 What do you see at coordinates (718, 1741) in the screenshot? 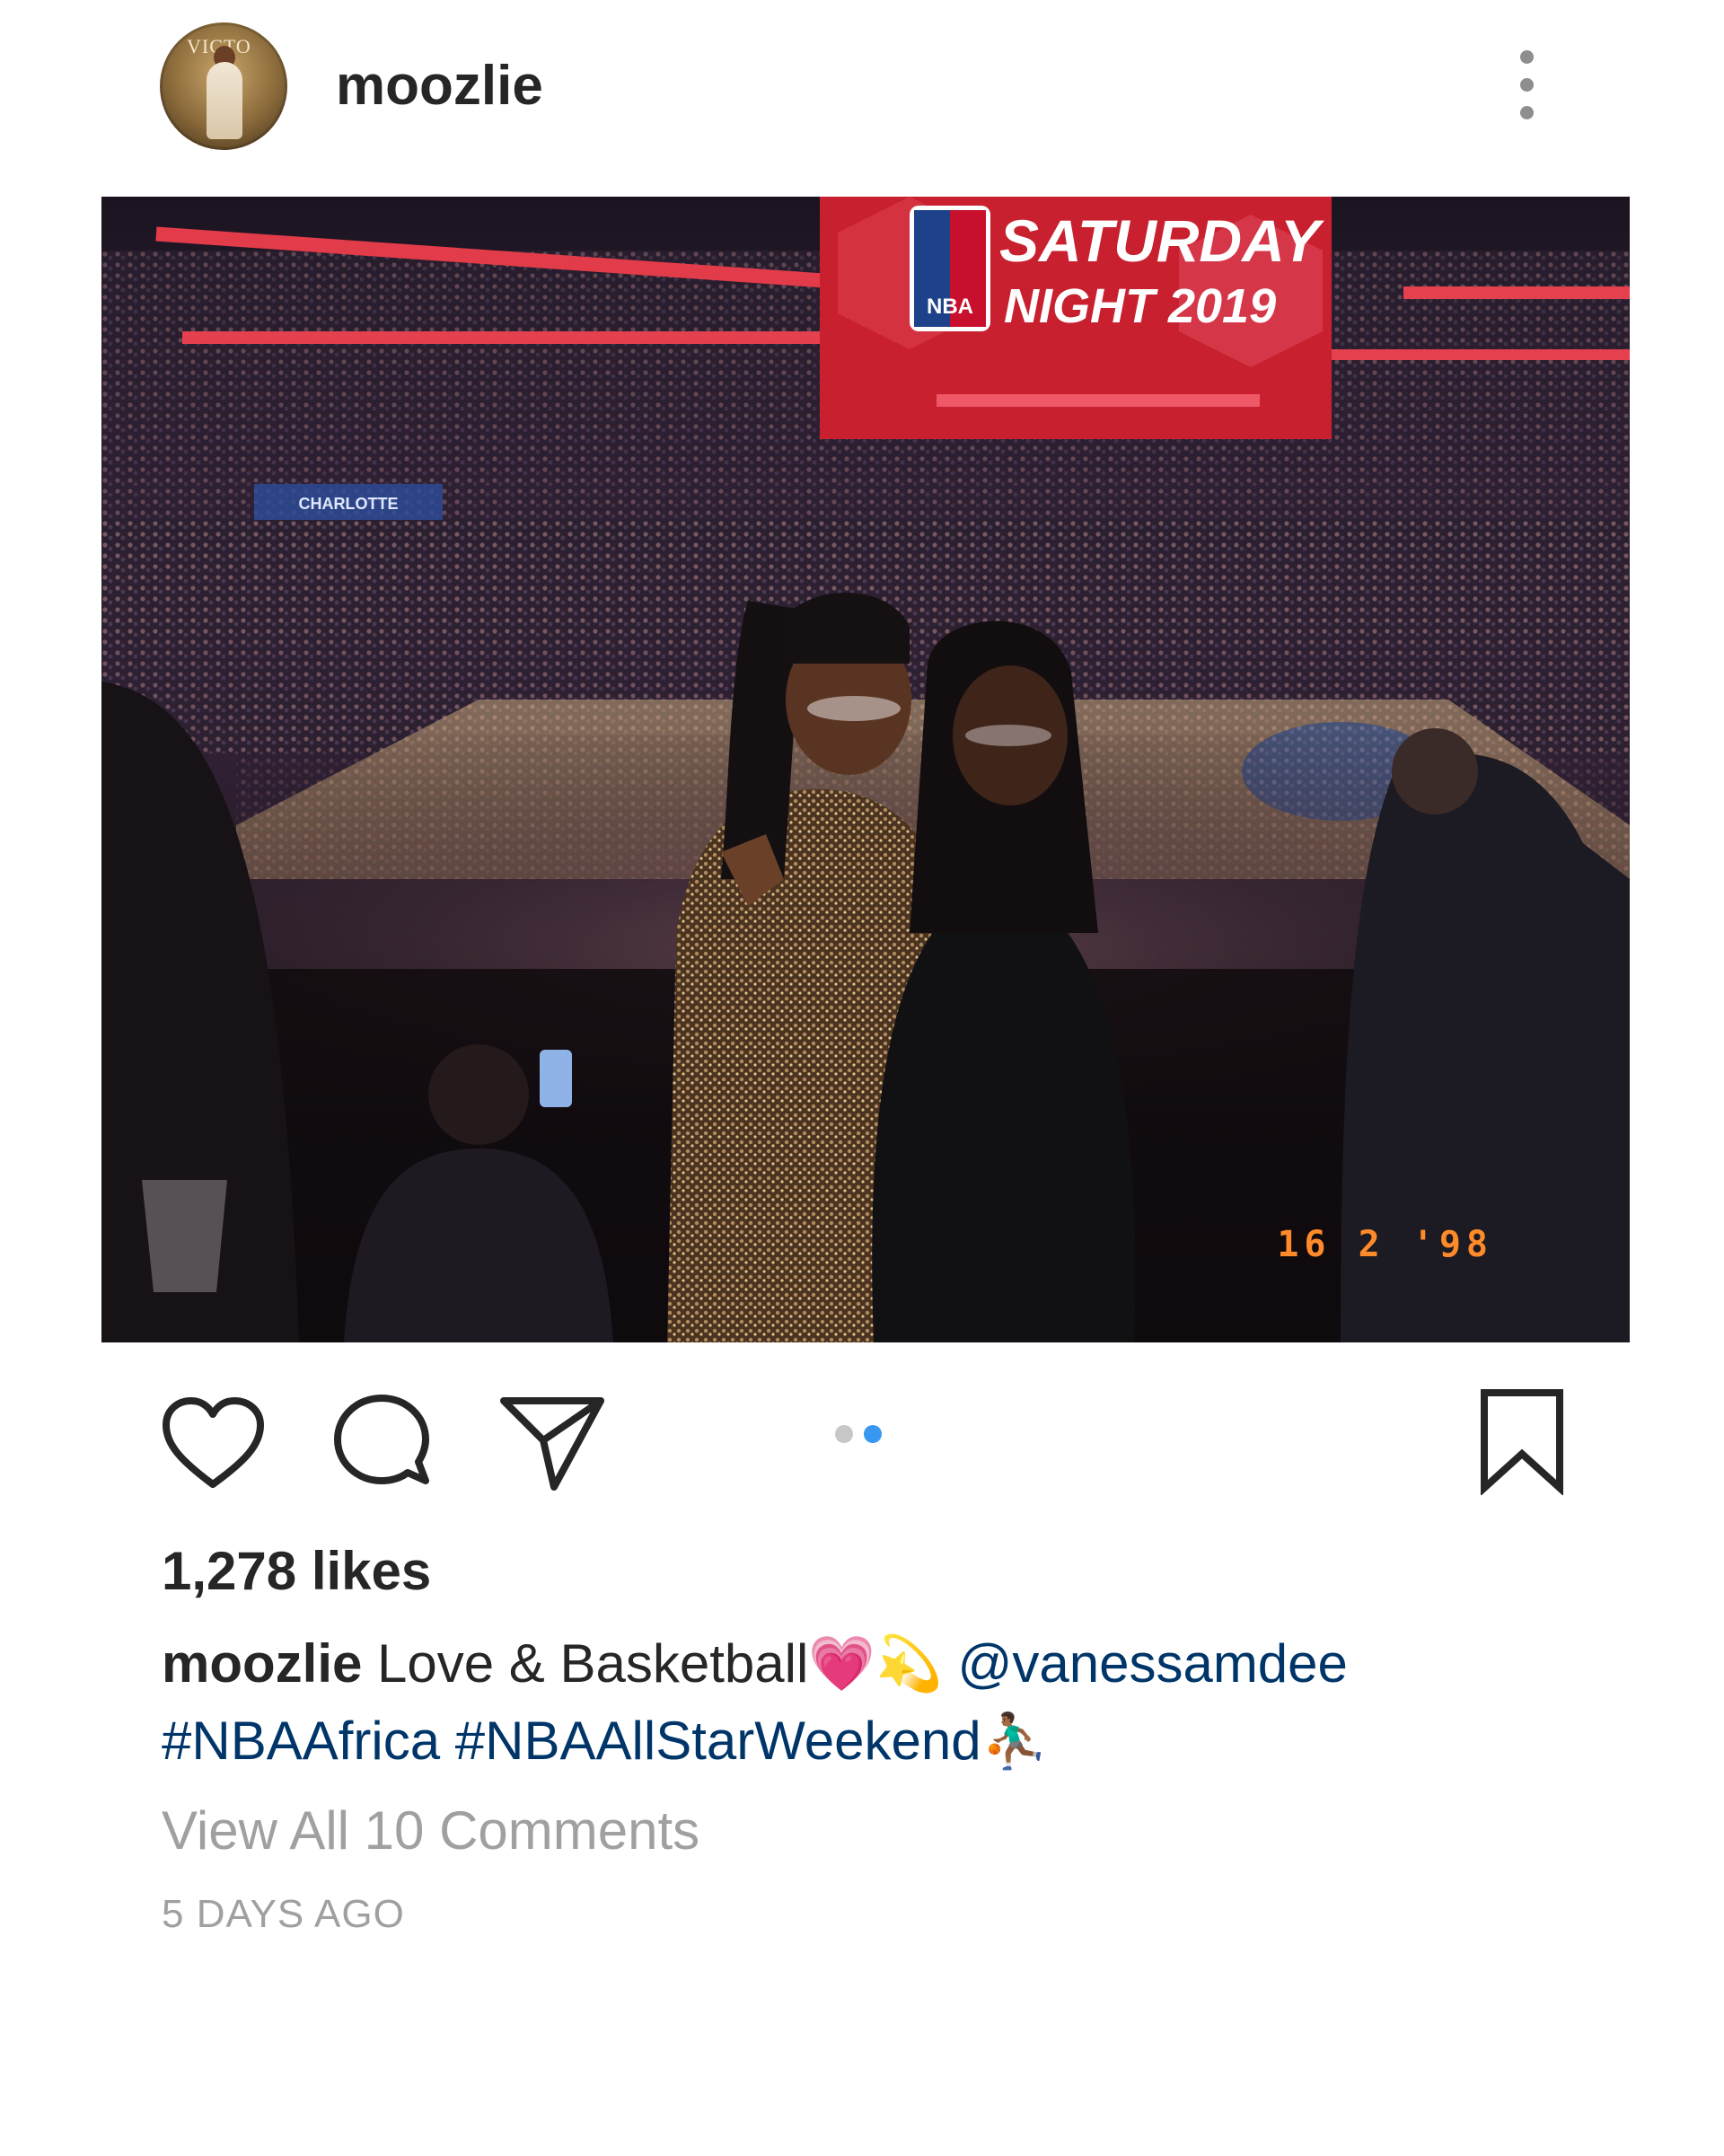
I see `caption-hashtag: #NBAAllStarWeekend` at bounding box center [718, 1741].